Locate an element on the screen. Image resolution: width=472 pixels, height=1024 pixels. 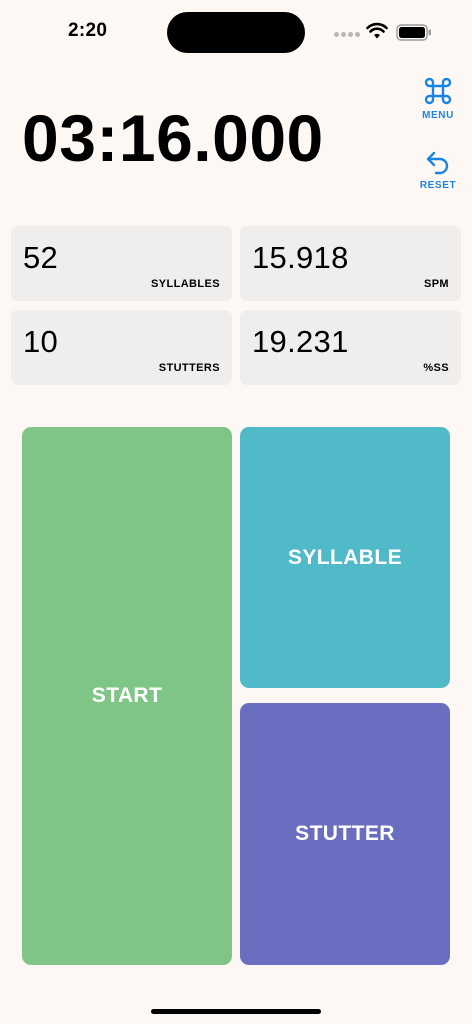
elapsed-timer: 03:16.000 is located at coordinates (173, 138).